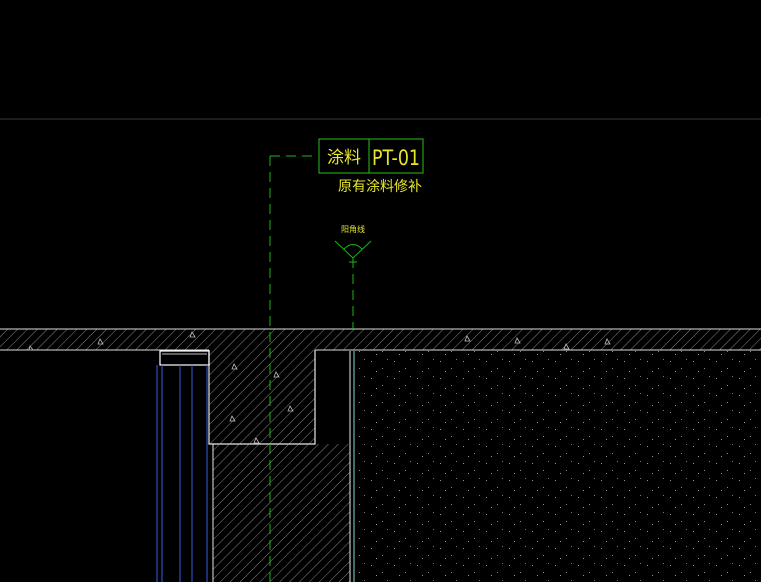 This screenshot has width=761, height=582. Describe the element at coordinates (380, 339) in the screenshot. I see `ceiling-slab` at that location.